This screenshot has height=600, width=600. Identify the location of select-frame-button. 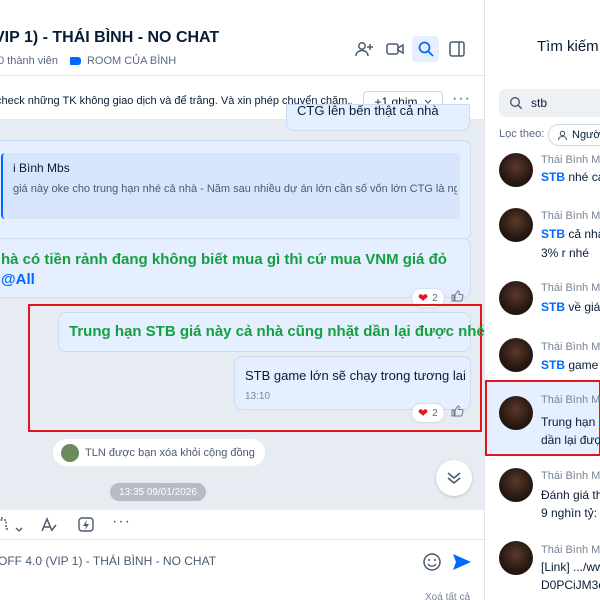
(6, 526).